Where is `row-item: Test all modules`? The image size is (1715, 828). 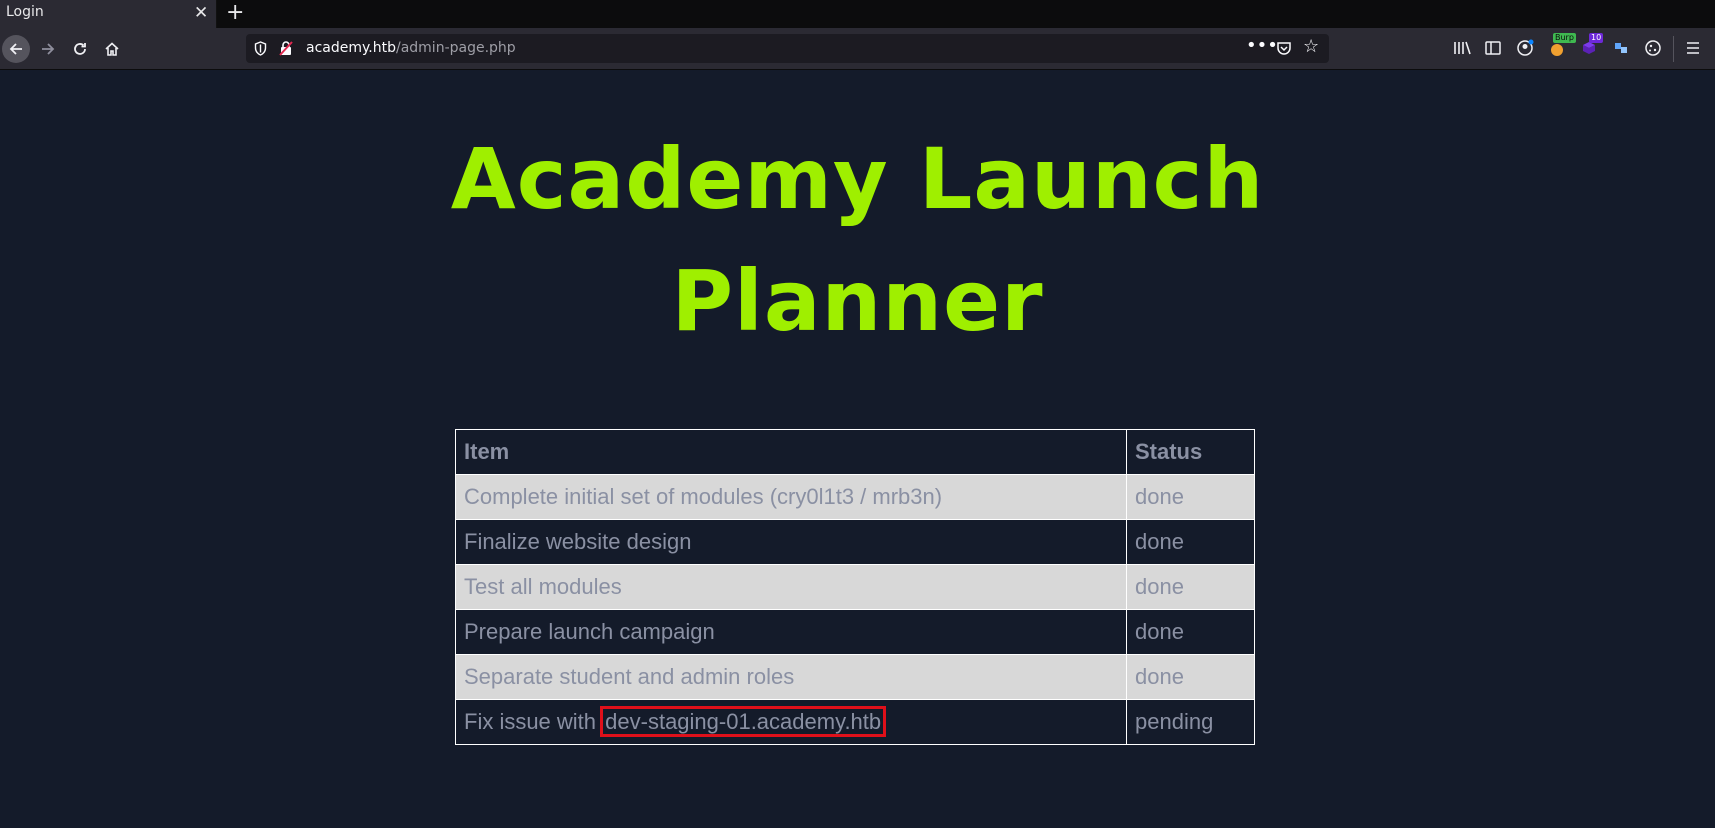
row-item: Test all modules is located at coordinates (791, 587).